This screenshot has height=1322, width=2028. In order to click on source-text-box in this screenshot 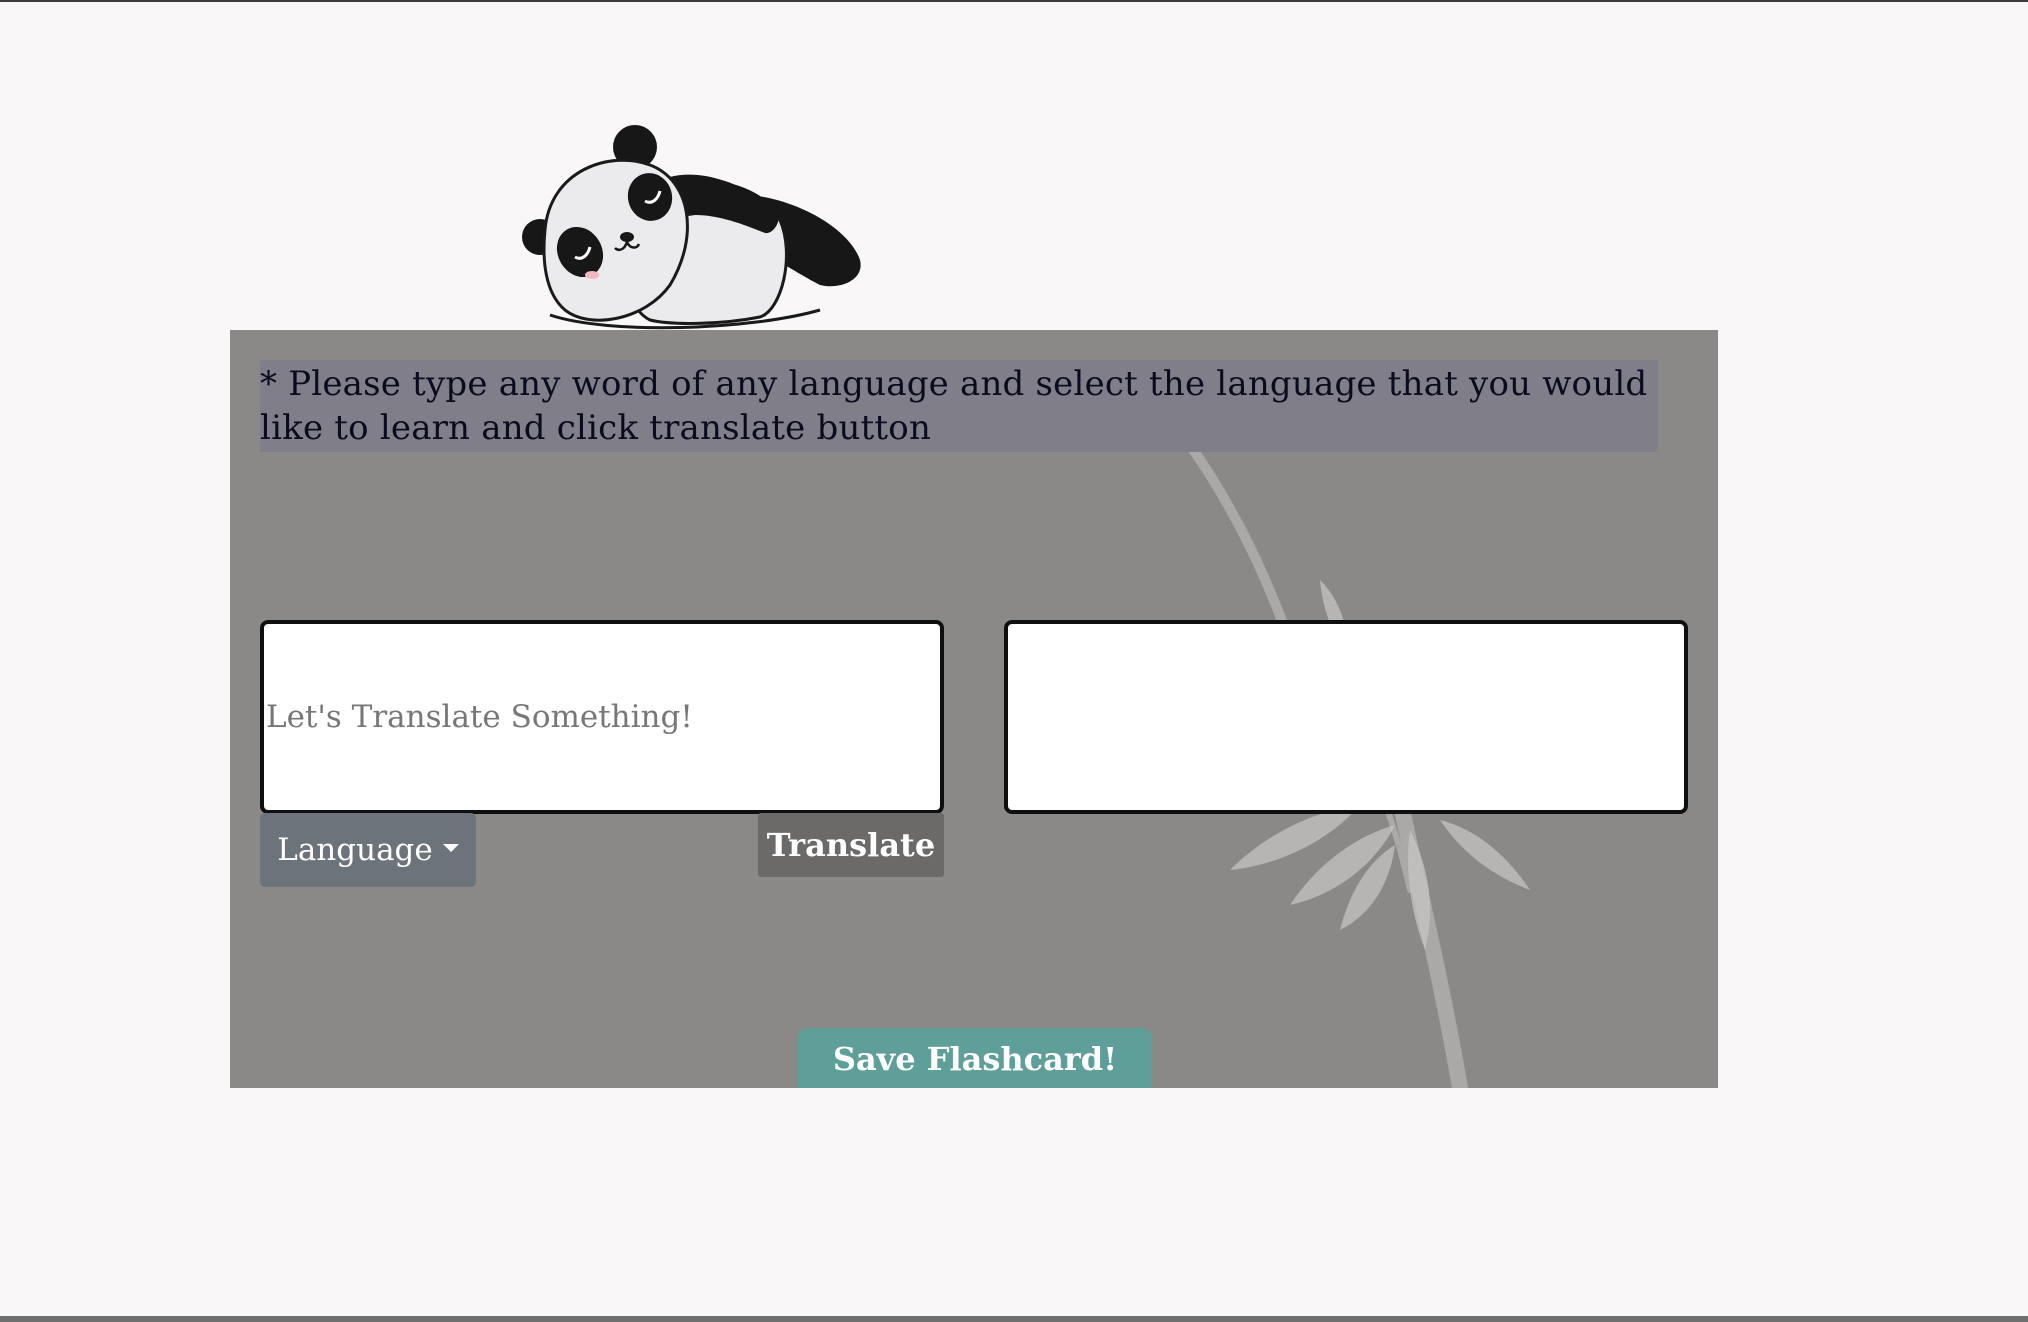, I will do `click(602, 717)`.